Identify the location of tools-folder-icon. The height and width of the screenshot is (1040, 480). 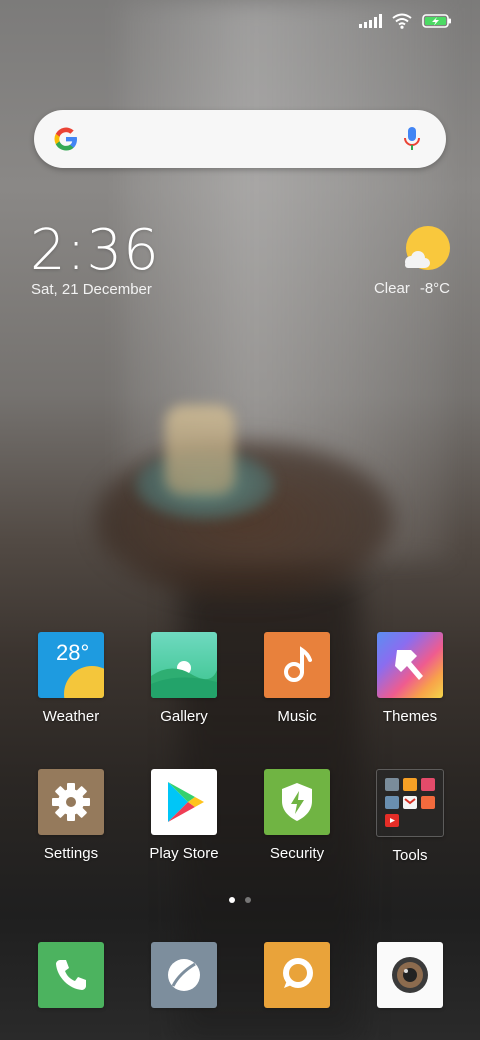
(410, 803).